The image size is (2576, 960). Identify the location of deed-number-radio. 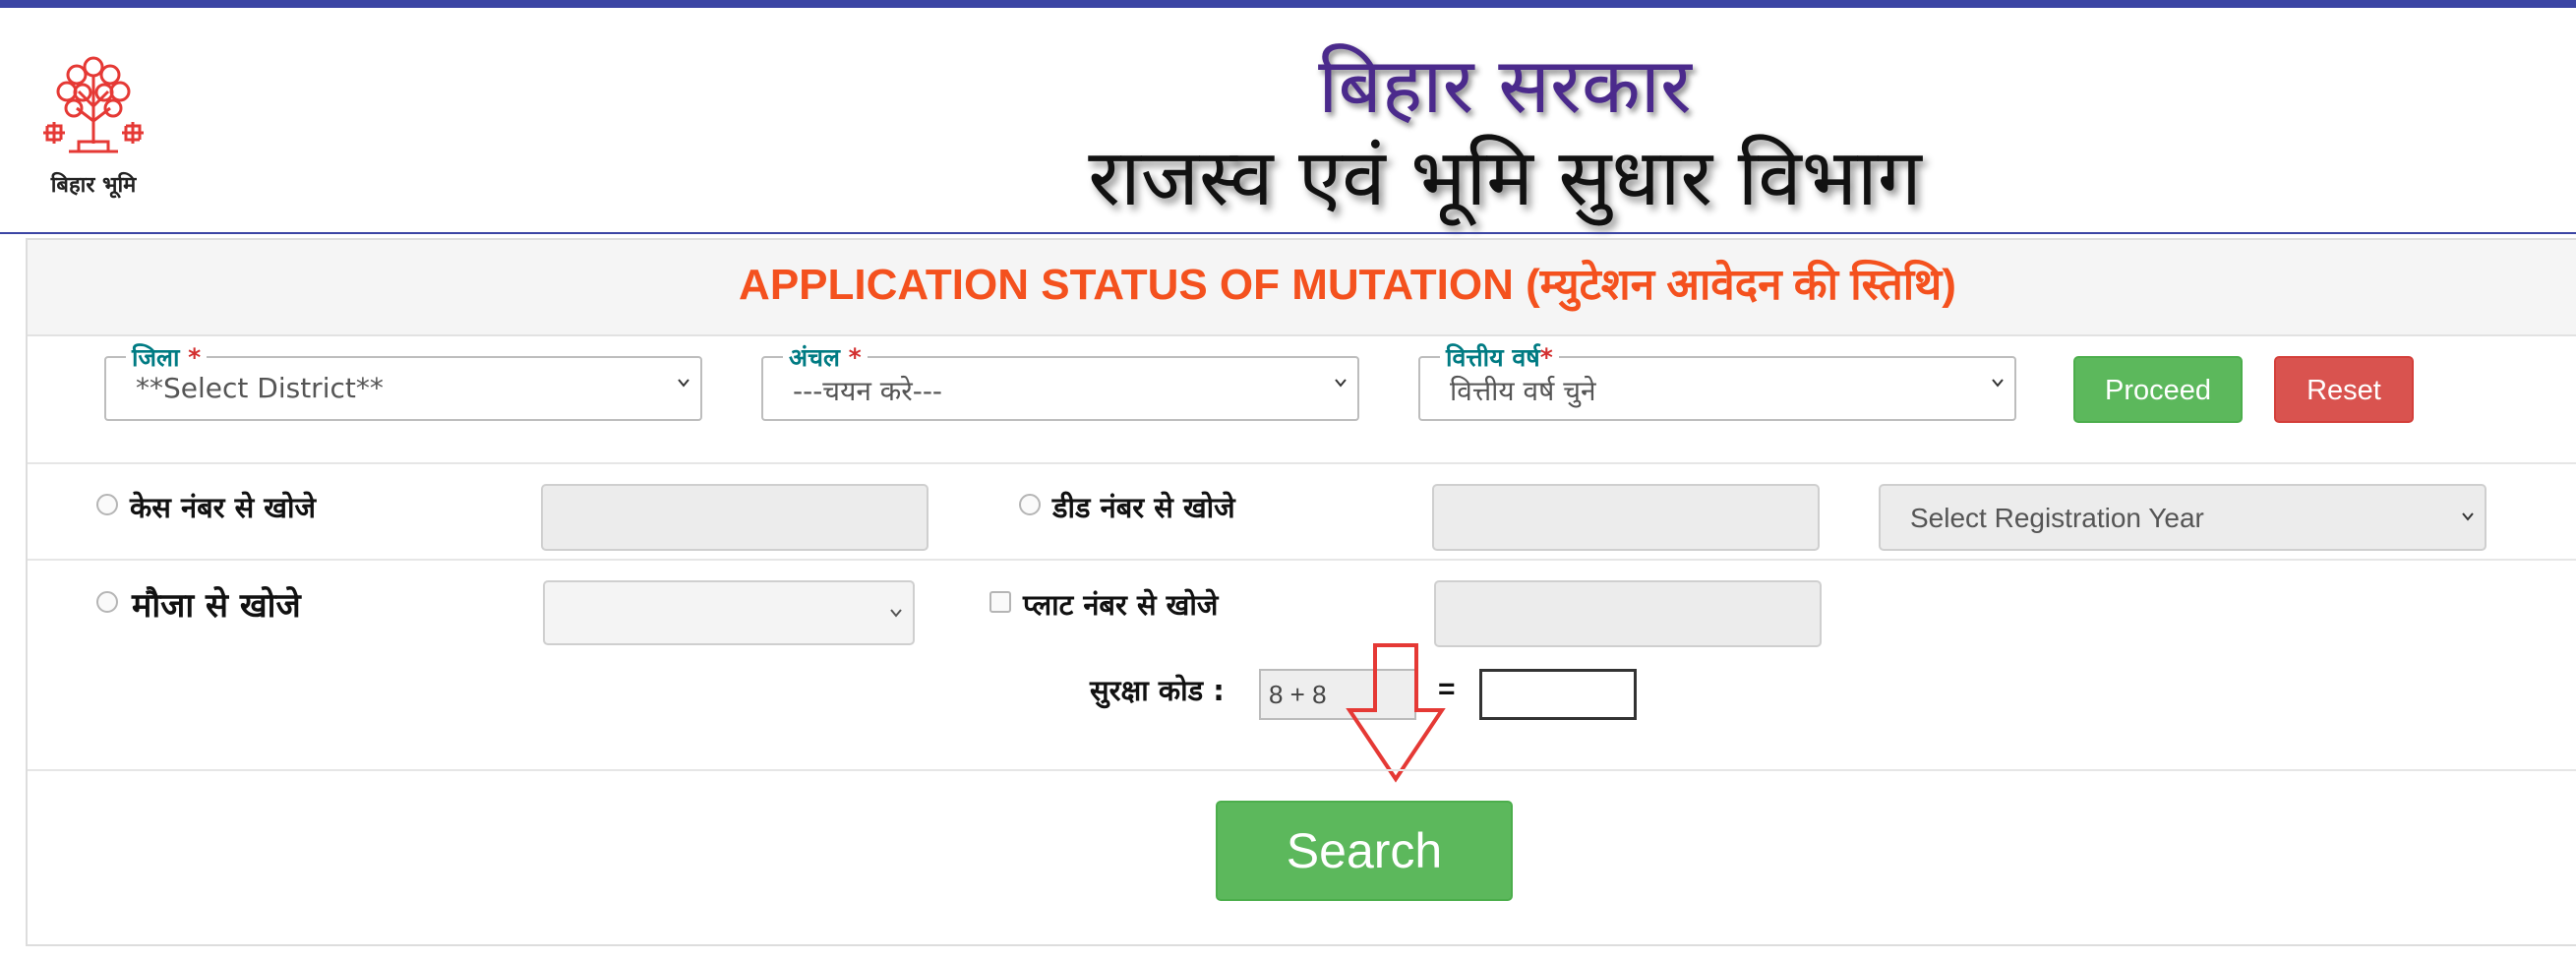
(1030, 504).